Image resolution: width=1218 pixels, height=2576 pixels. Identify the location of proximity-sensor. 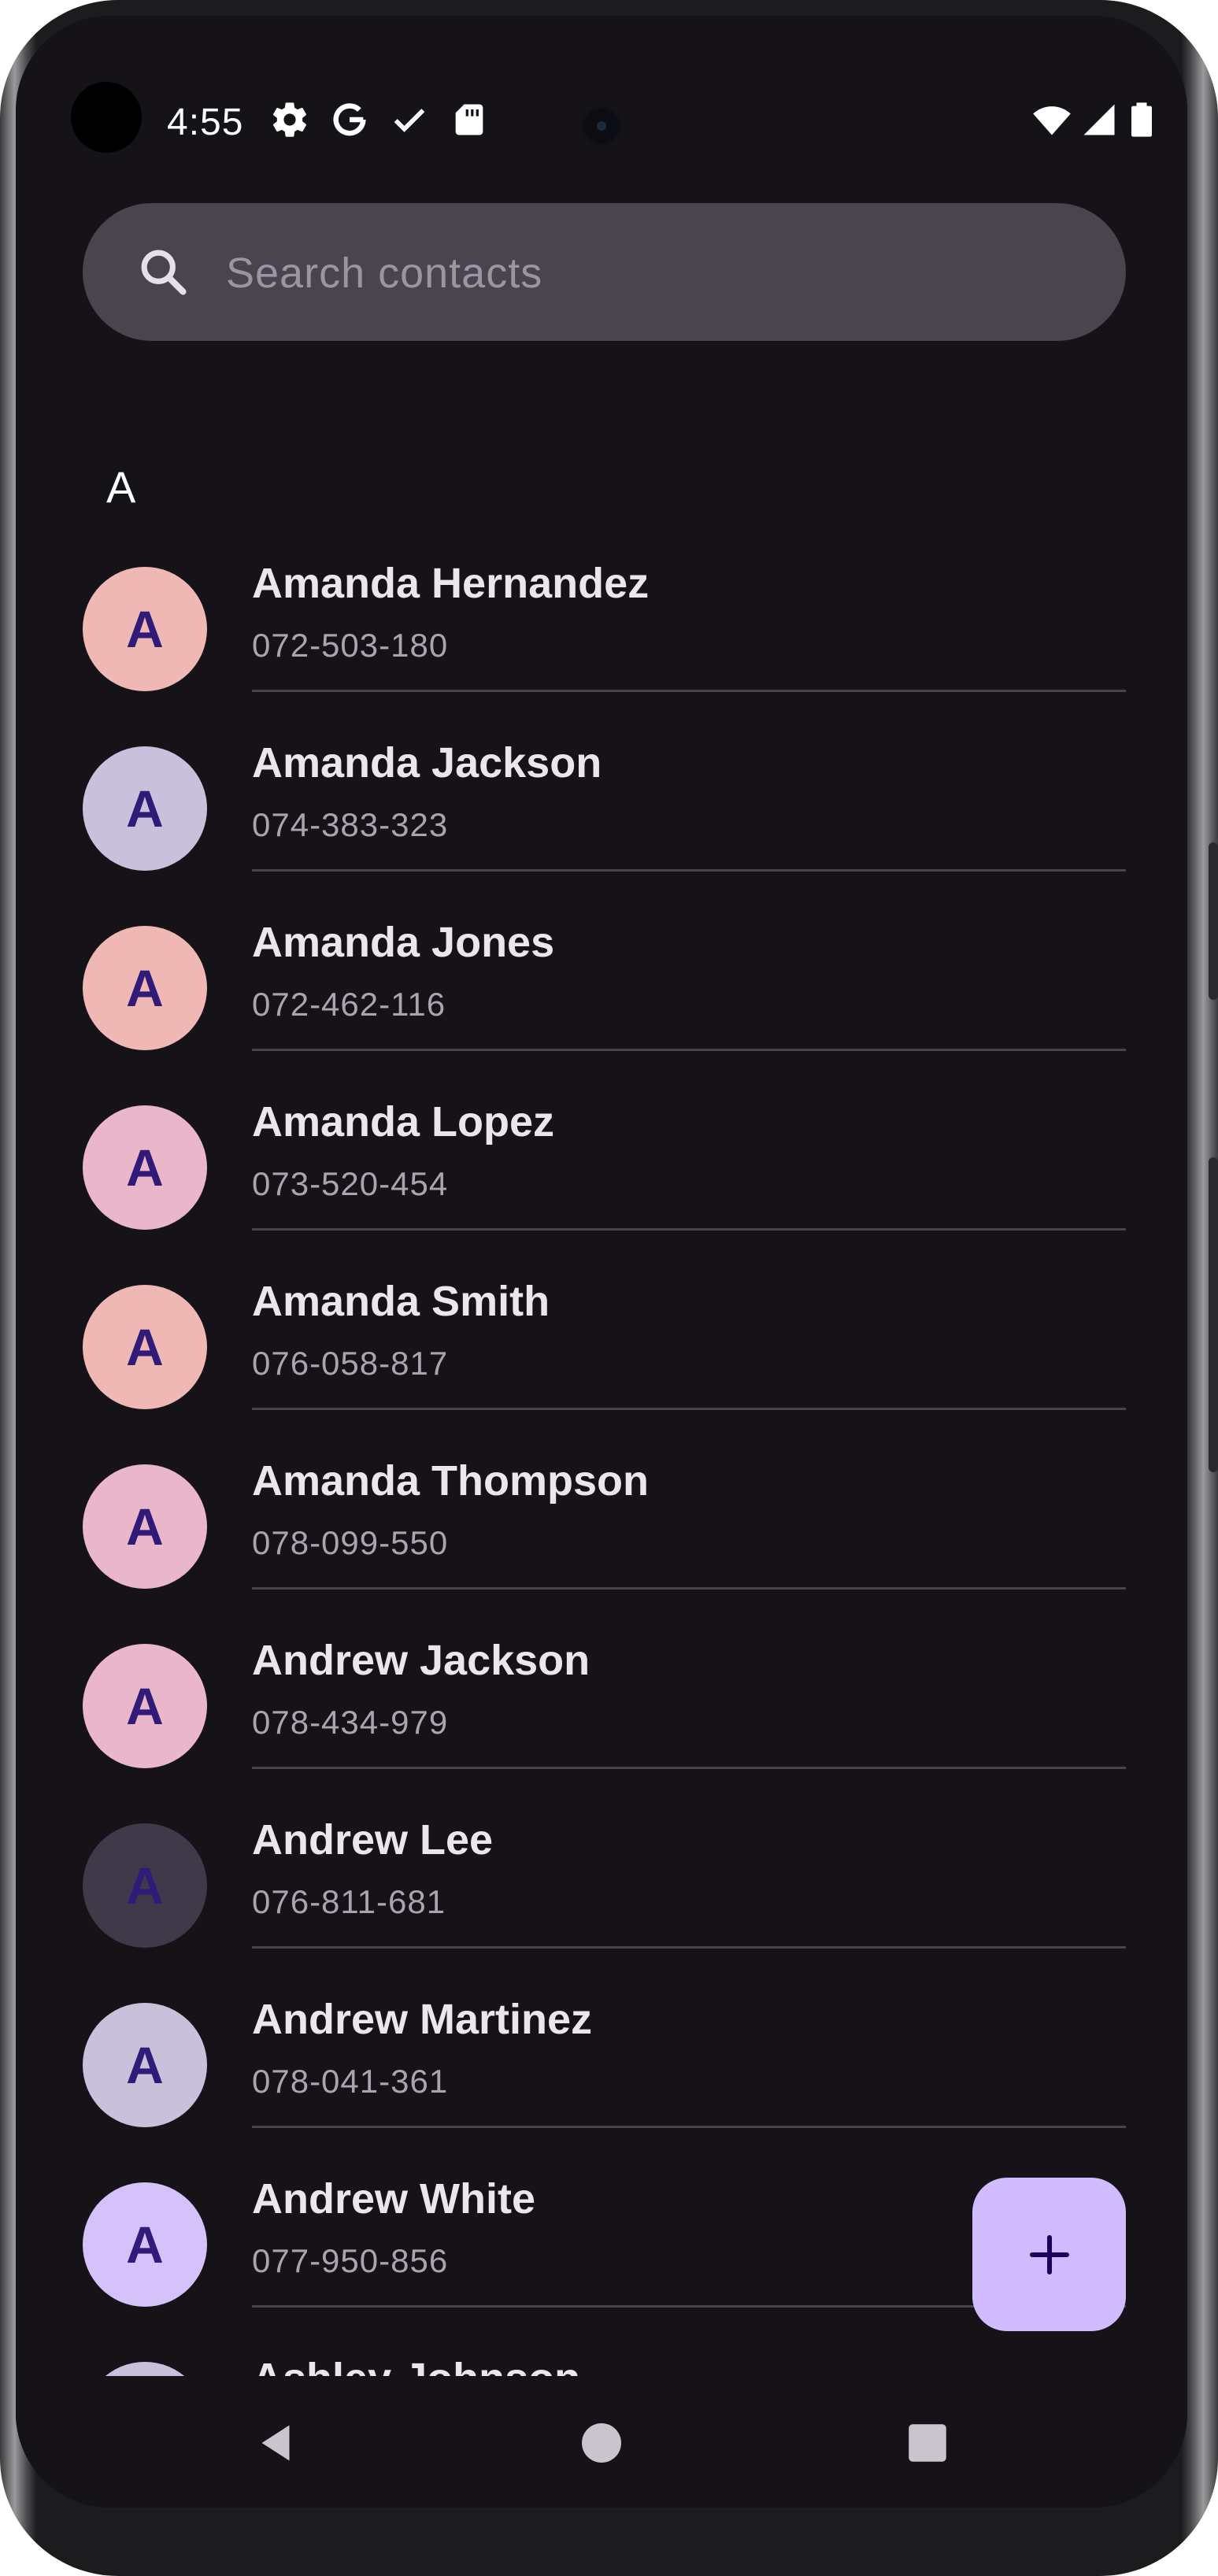
(601, 126).